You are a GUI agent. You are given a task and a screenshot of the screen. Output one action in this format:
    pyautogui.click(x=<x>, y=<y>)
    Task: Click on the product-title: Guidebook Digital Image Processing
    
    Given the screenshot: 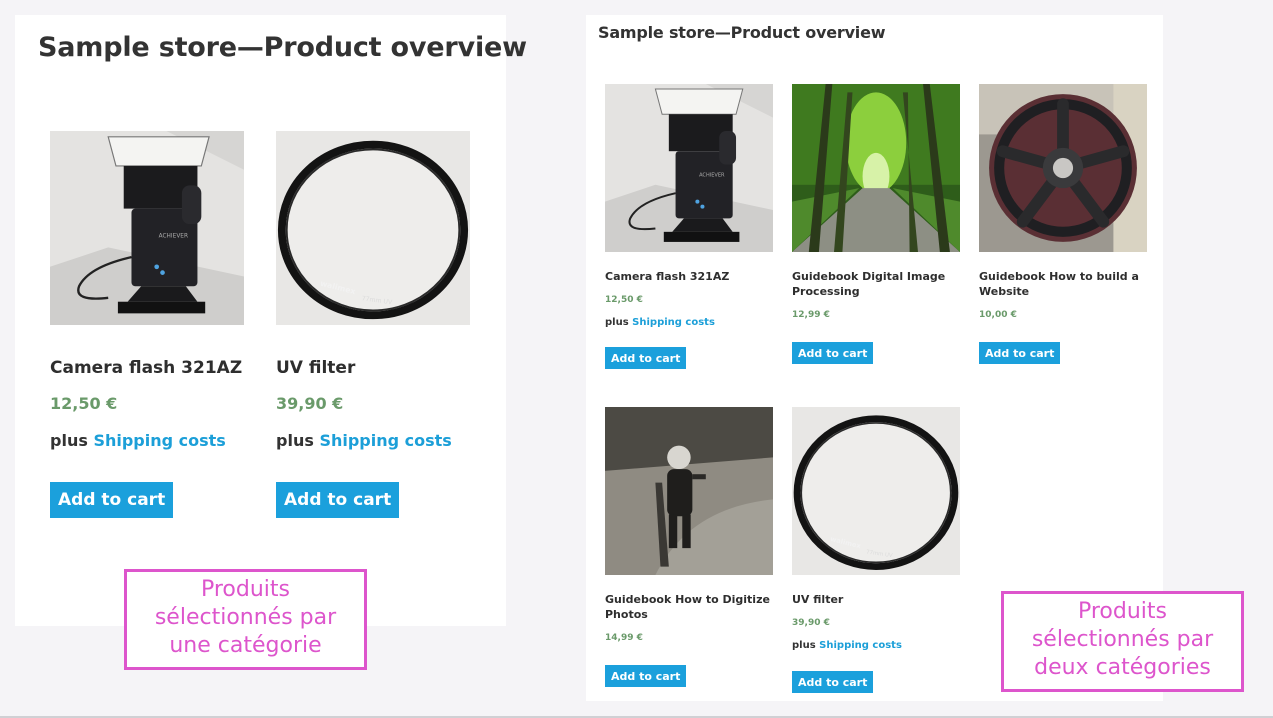 What is the action you would take?
    pyautogui.click(x=876, y=285)
    